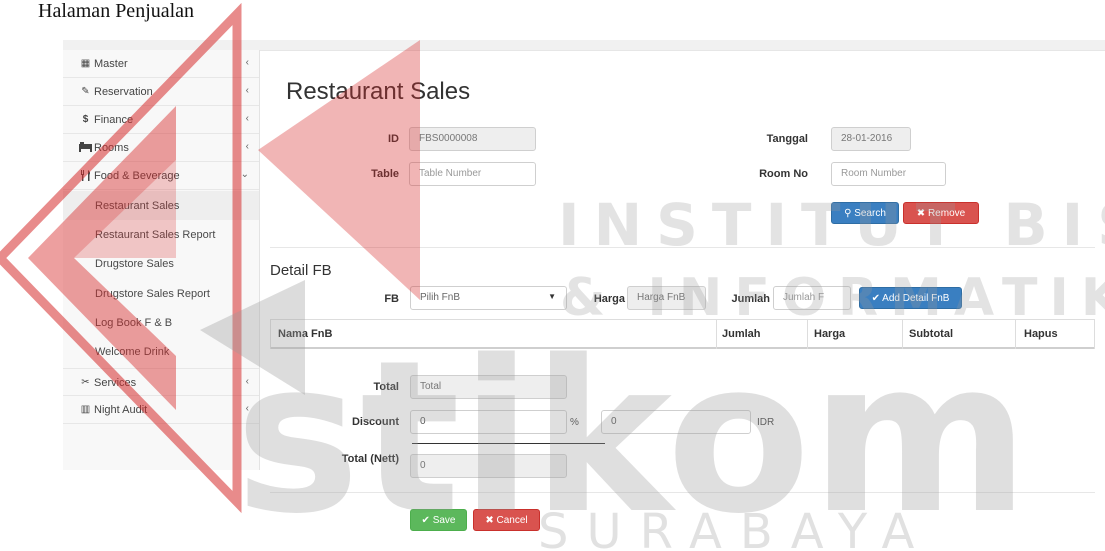 The width and height of the screenshot is (1105, 551). Describe the element at coordinates (682, 348) in the screenshot. I see `table-header-border` at that location.